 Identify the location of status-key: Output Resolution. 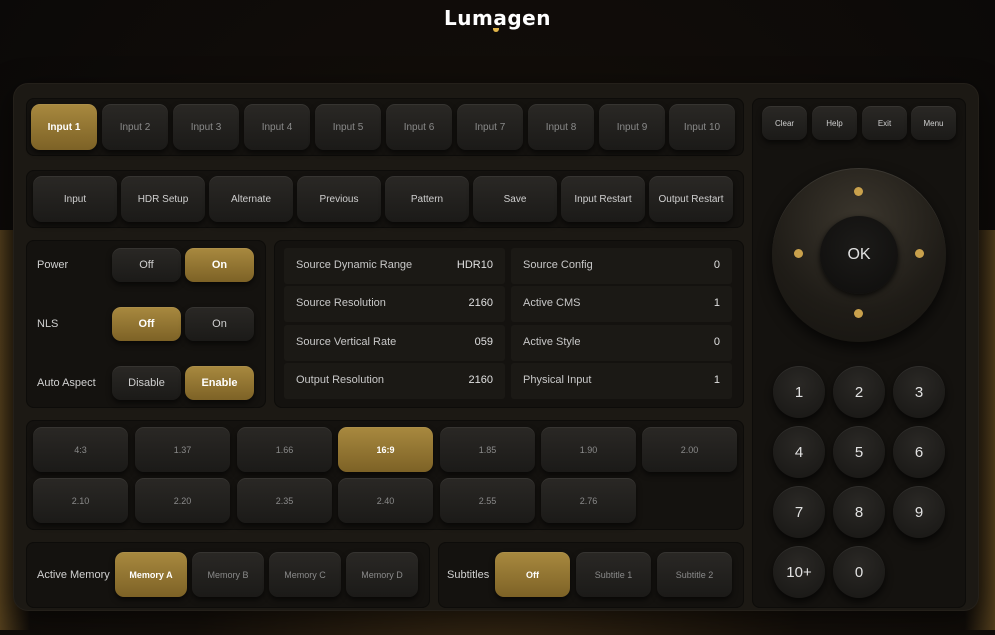
(340, 380).